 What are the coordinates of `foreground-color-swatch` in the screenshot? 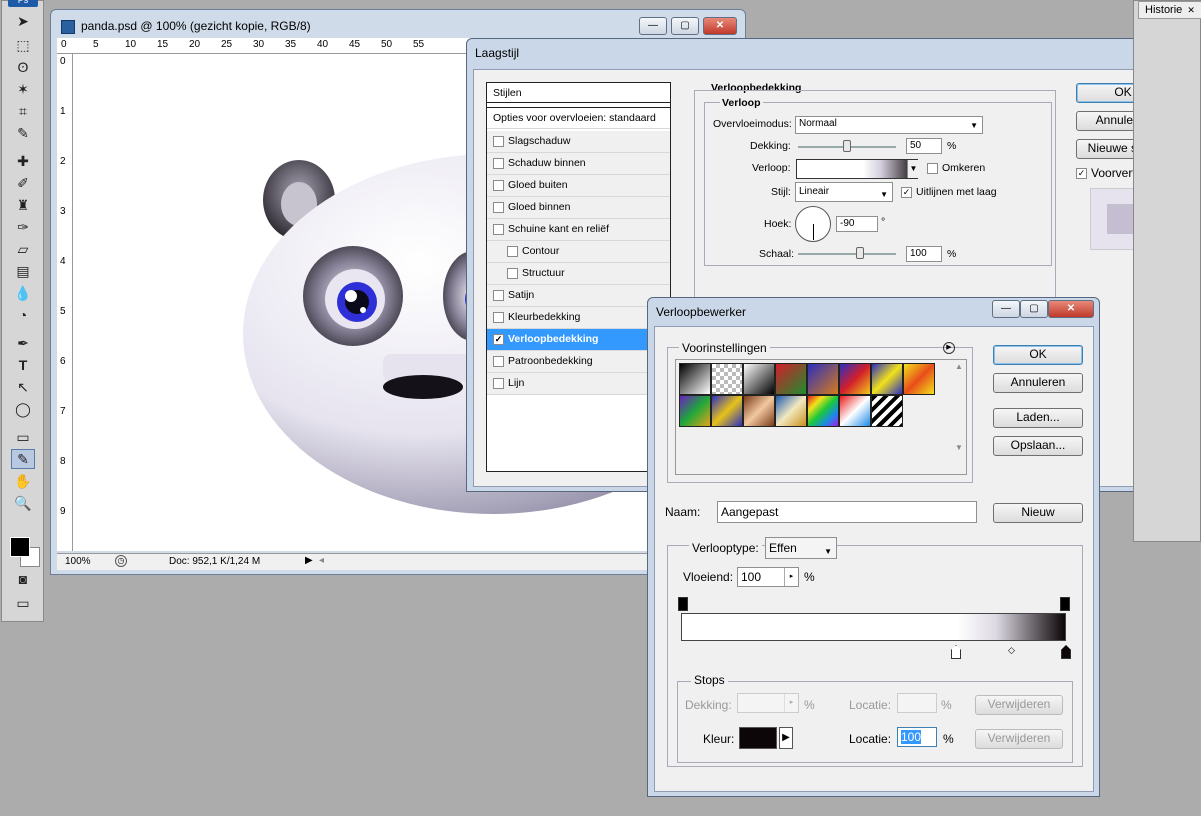 It's located at (20, 547).